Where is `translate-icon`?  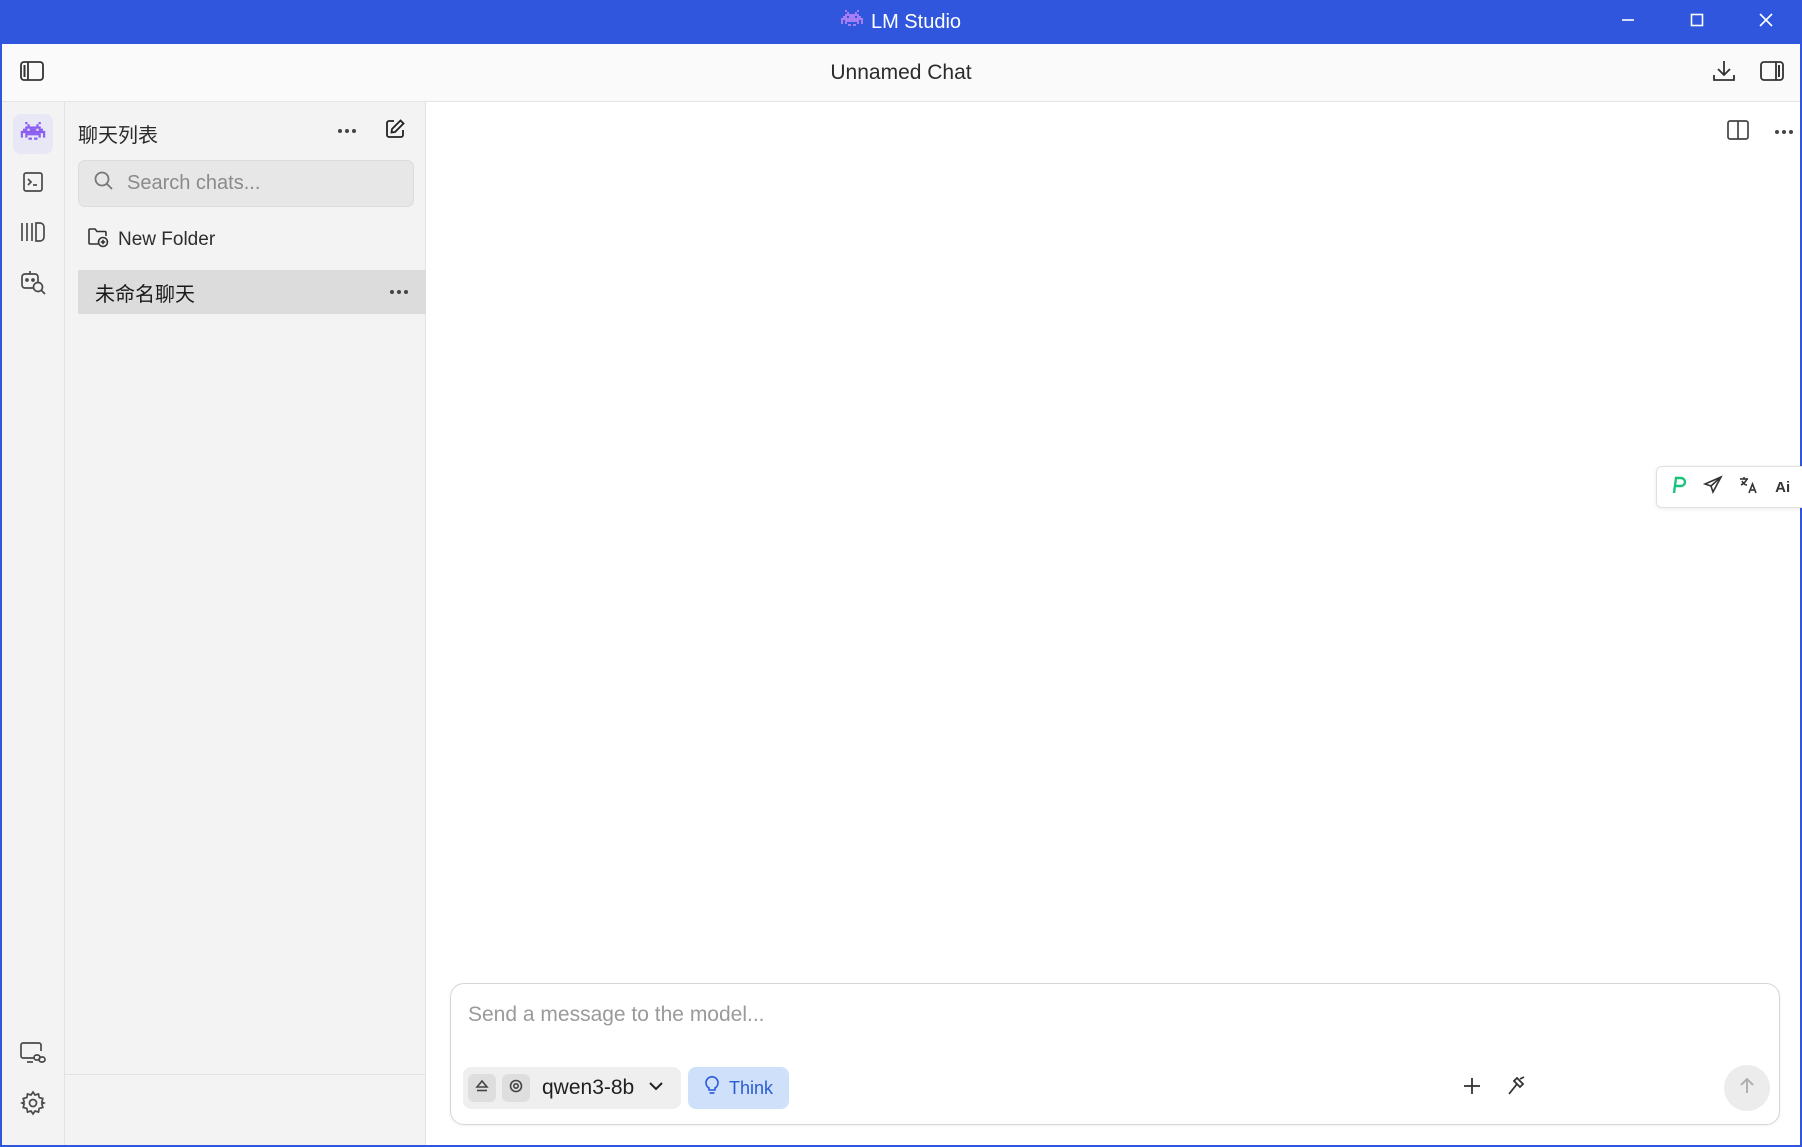 translate-icon is located at coordinates (1748, 487).